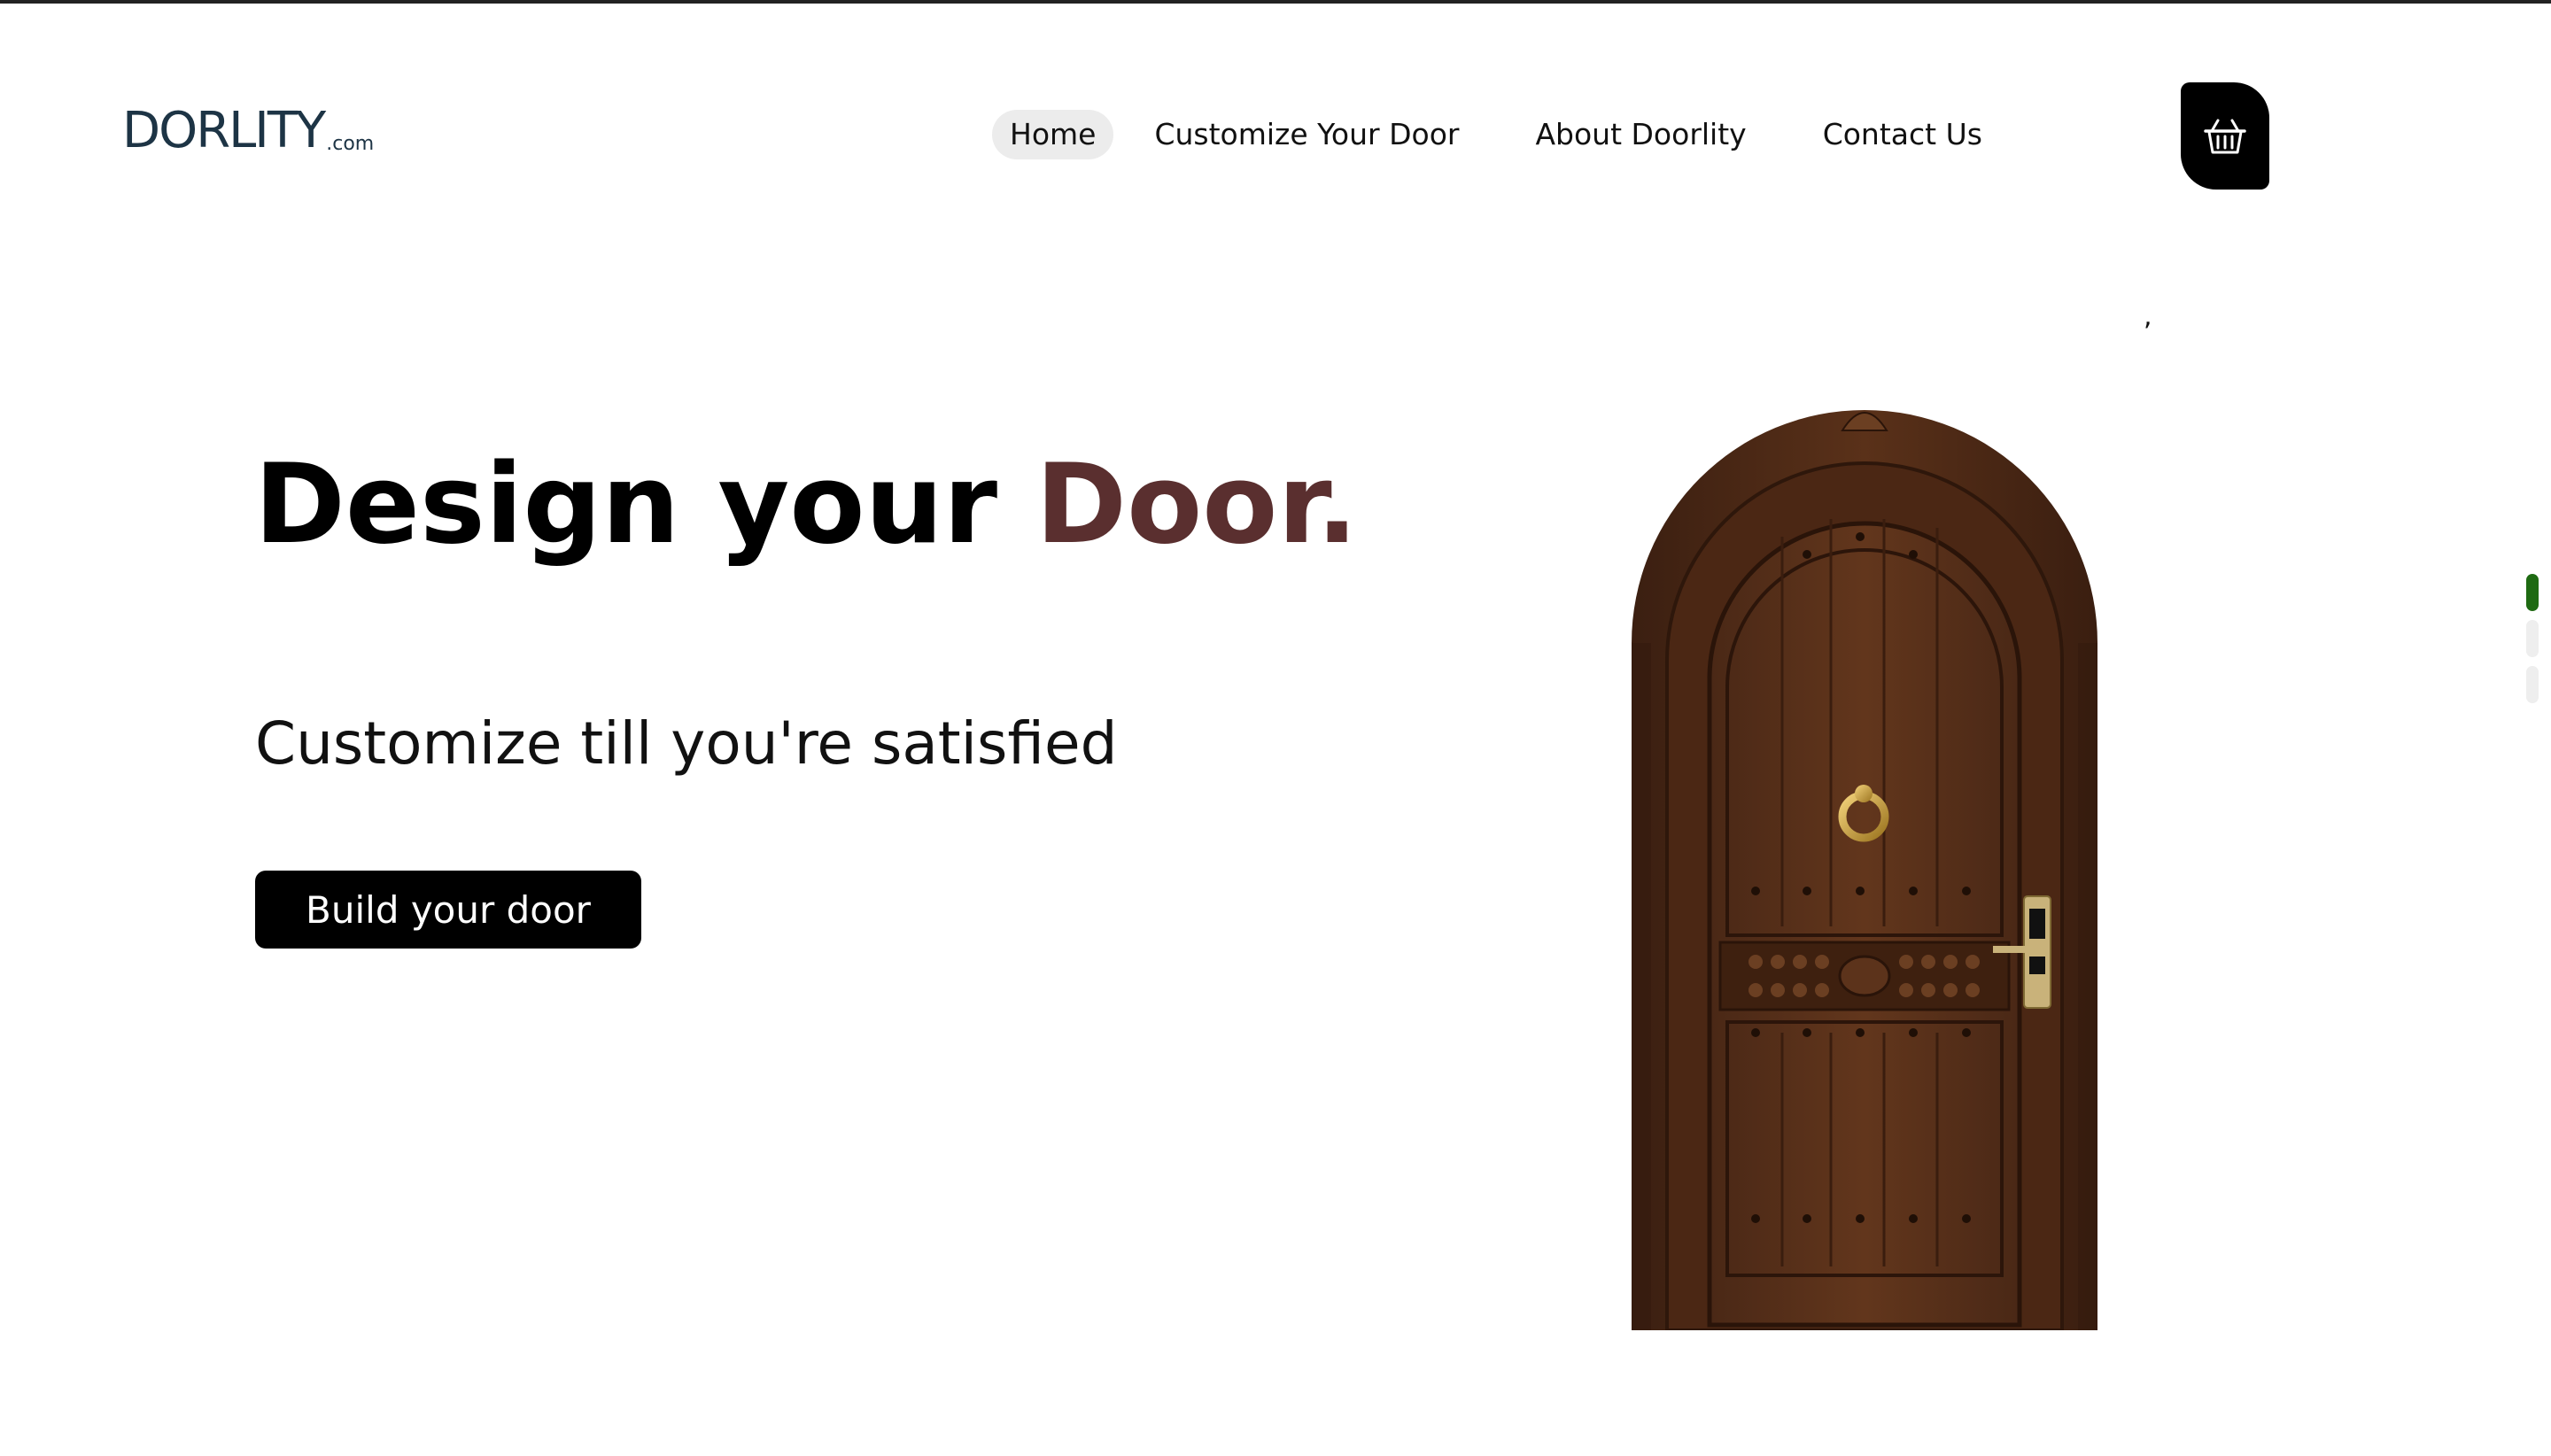 This screenshot has height=1456, width=2551. I want to click on nav-contact-us: Contact Us, so click(1903, 134).